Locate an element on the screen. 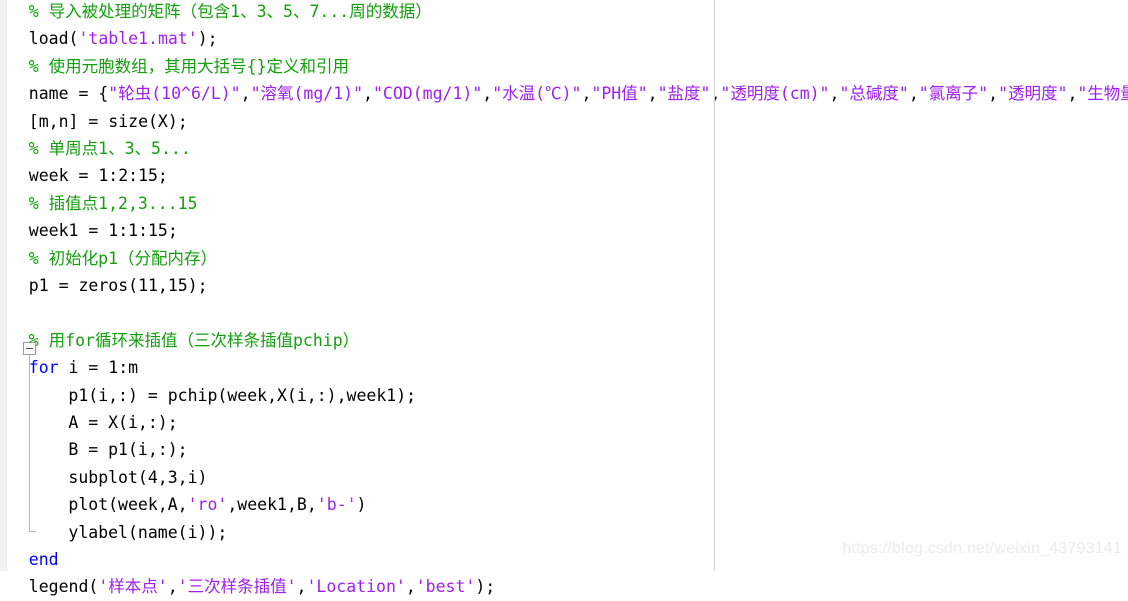  code-token-keyword: for is located at coordinates (43, 368).